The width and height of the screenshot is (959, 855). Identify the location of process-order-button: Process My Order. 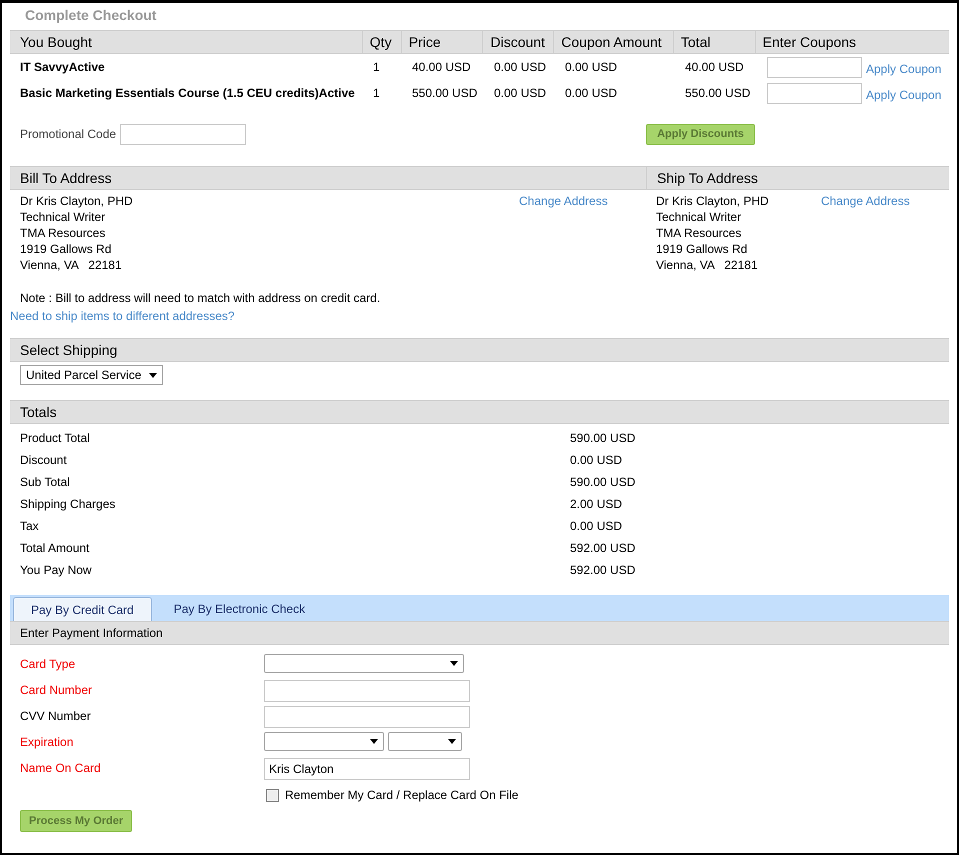
(76, 821).